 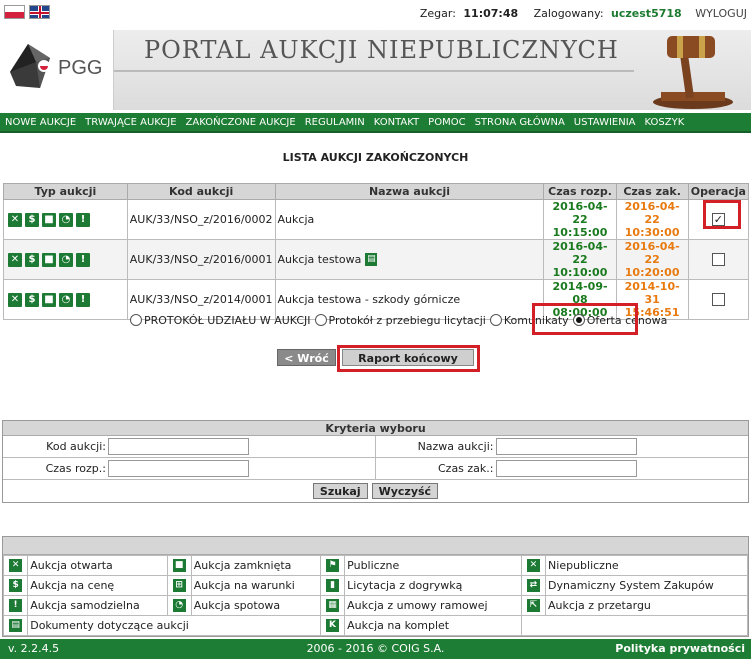 I want to click on end-time-cell: 2016-04-22 10:20:00, so click(x=652, y=259).